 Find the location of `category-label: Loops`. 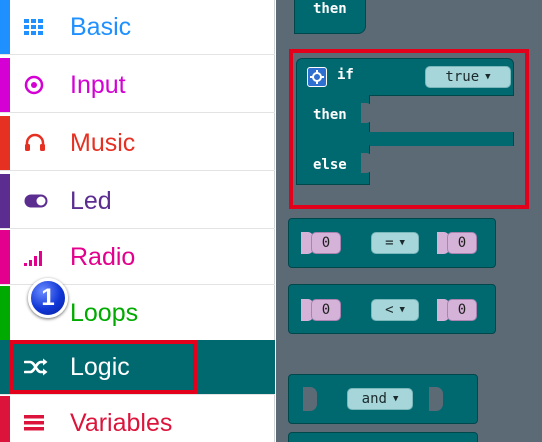

category-label: Loops is located at coordinates (104, 312).